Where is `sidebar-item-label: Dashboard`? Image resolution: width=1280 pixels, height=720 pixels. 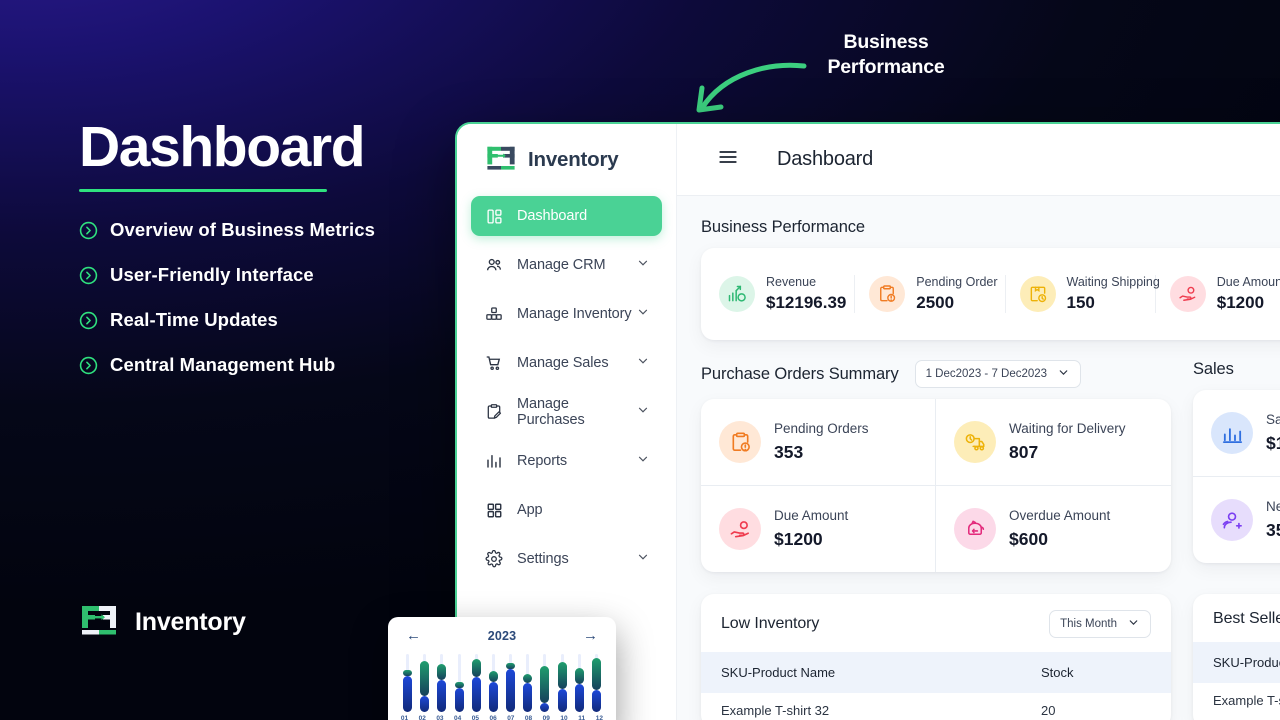
sidebar-item-label: Dashboard is located at coordinates (552, 216).